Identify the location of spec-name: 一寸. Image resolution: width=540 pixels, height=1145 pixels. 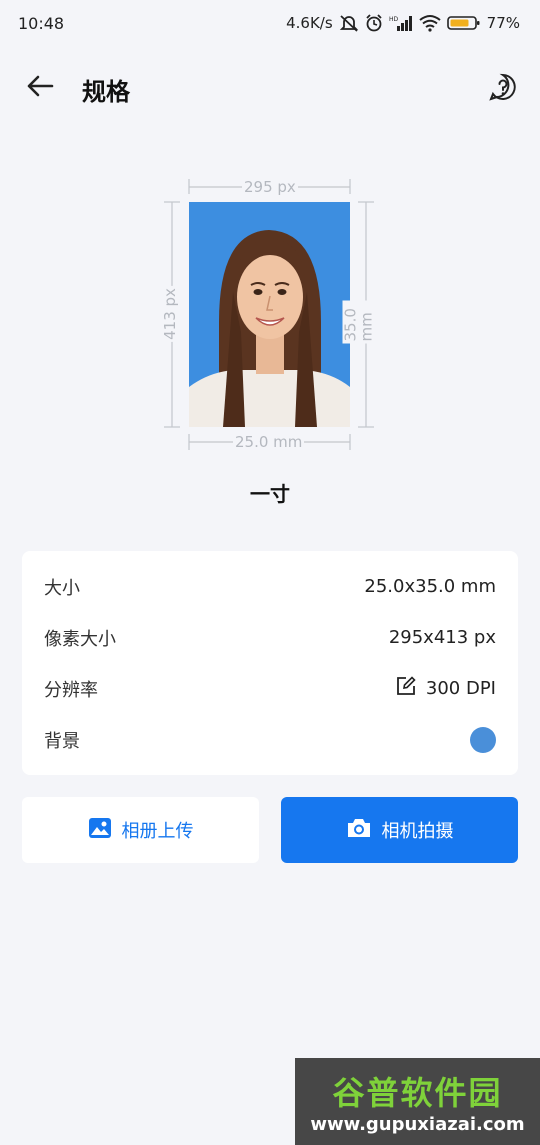
(270, 494).